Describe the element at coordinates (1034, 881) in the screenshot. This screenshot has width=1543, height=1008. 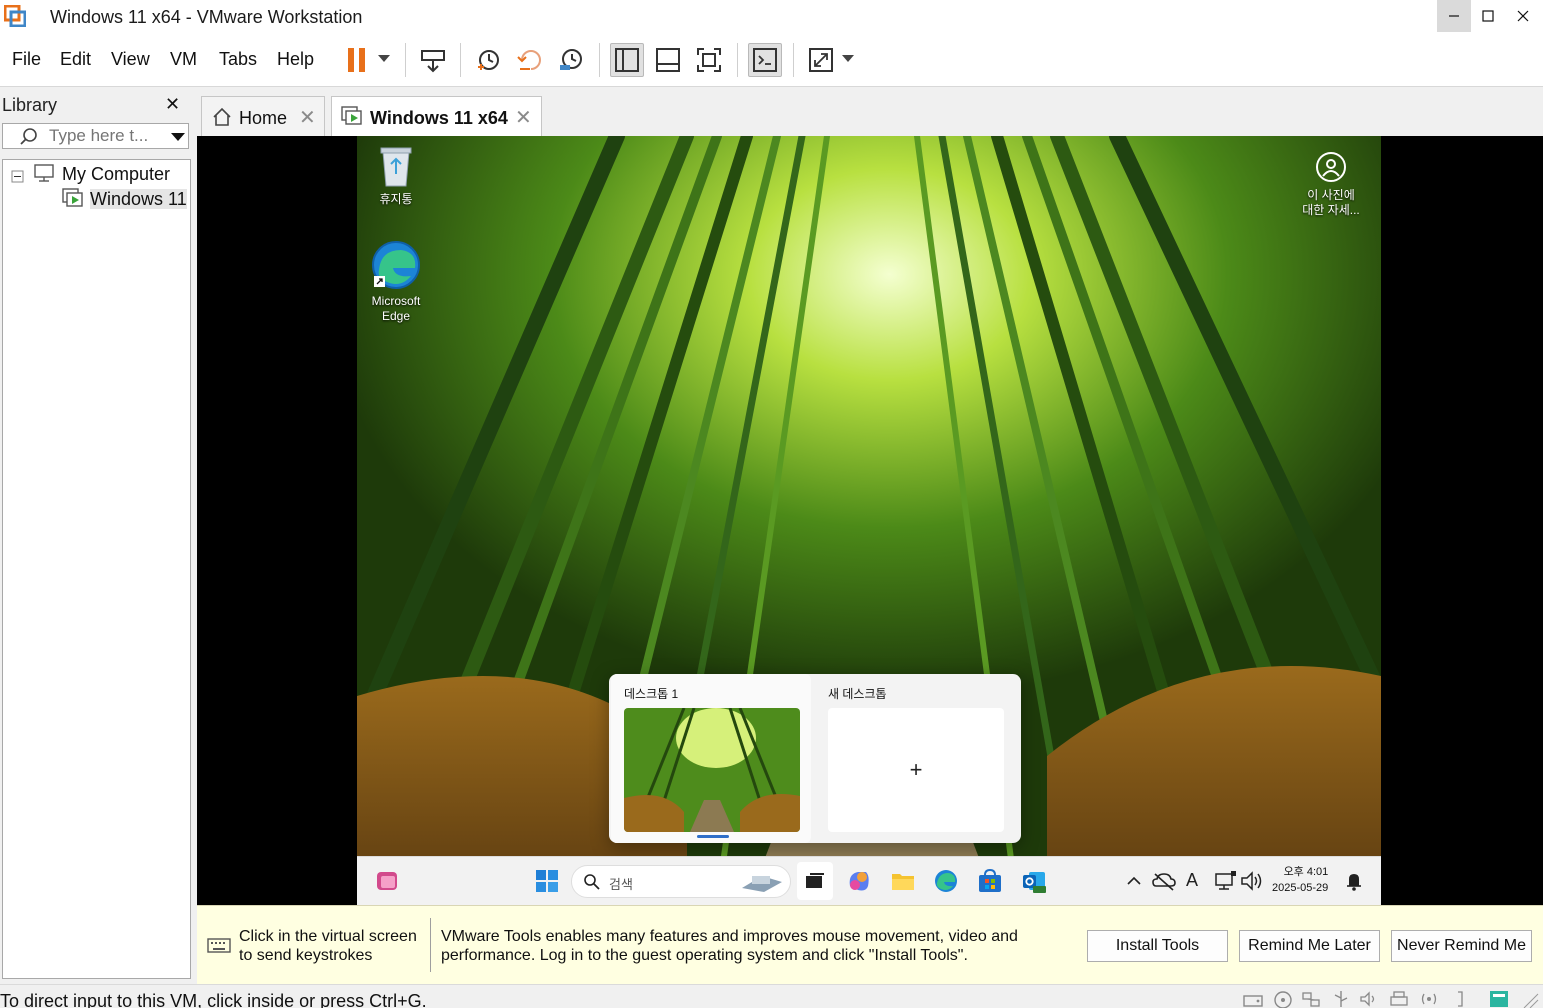
I see `outlook-icon` at that location.